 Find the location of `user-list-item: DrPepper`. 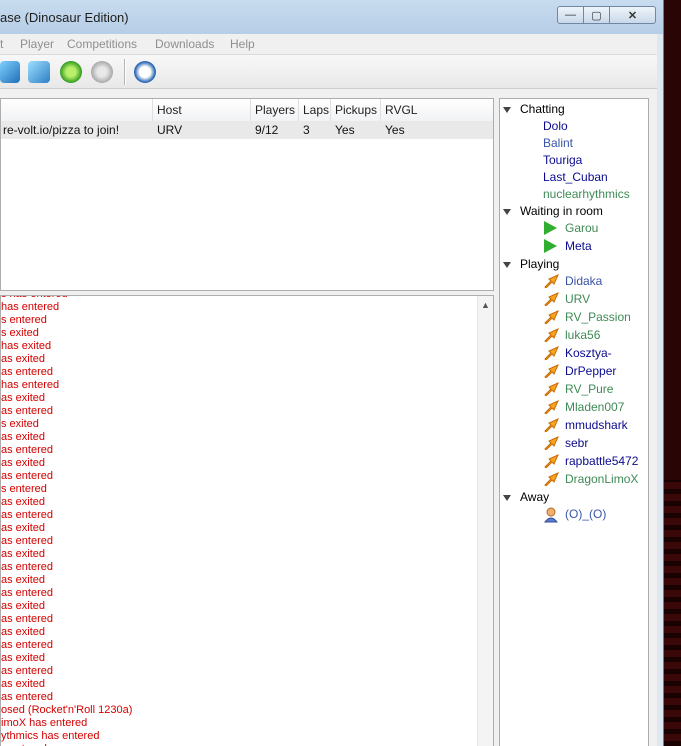

user-list-item: DrPepper is located at coordinates (590, 371).